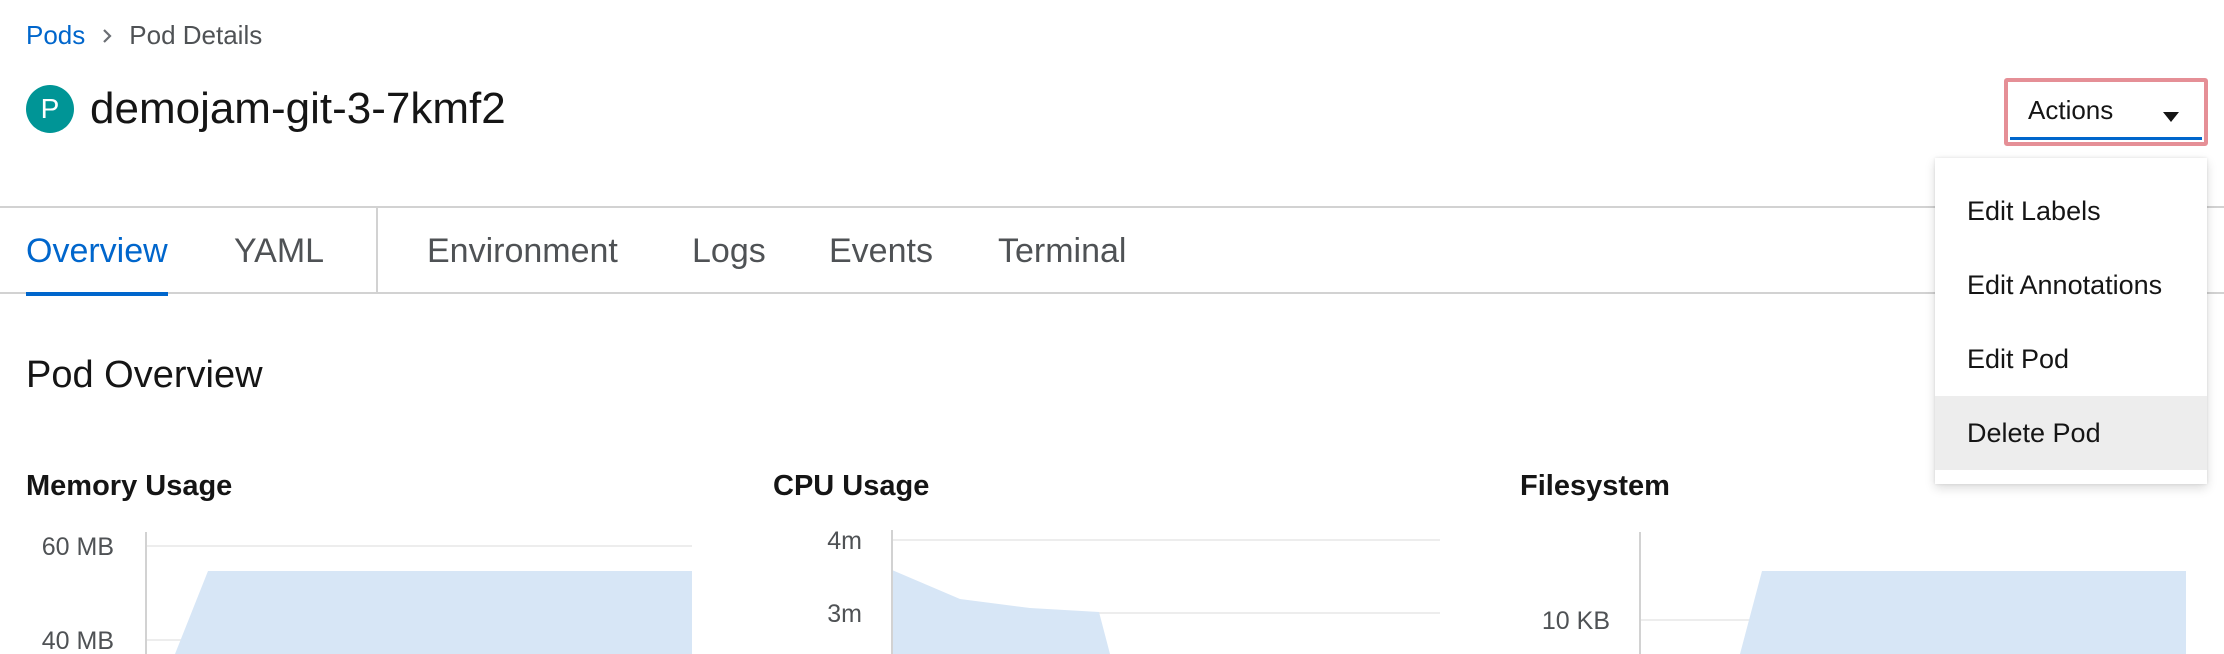 The image size is (2224, 654). What do you see at coordinates (78, 547) in the screenshot?
I see `y-tick-label: 60 MB` at bounding box center [78, 547].